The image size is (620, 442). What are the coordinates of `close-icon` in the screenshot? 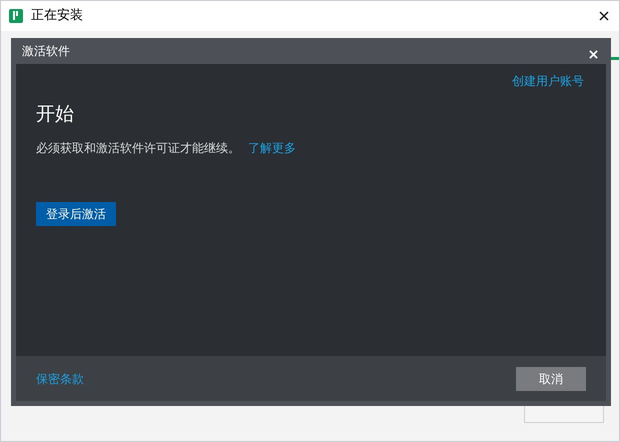 It's located at (604, 16).